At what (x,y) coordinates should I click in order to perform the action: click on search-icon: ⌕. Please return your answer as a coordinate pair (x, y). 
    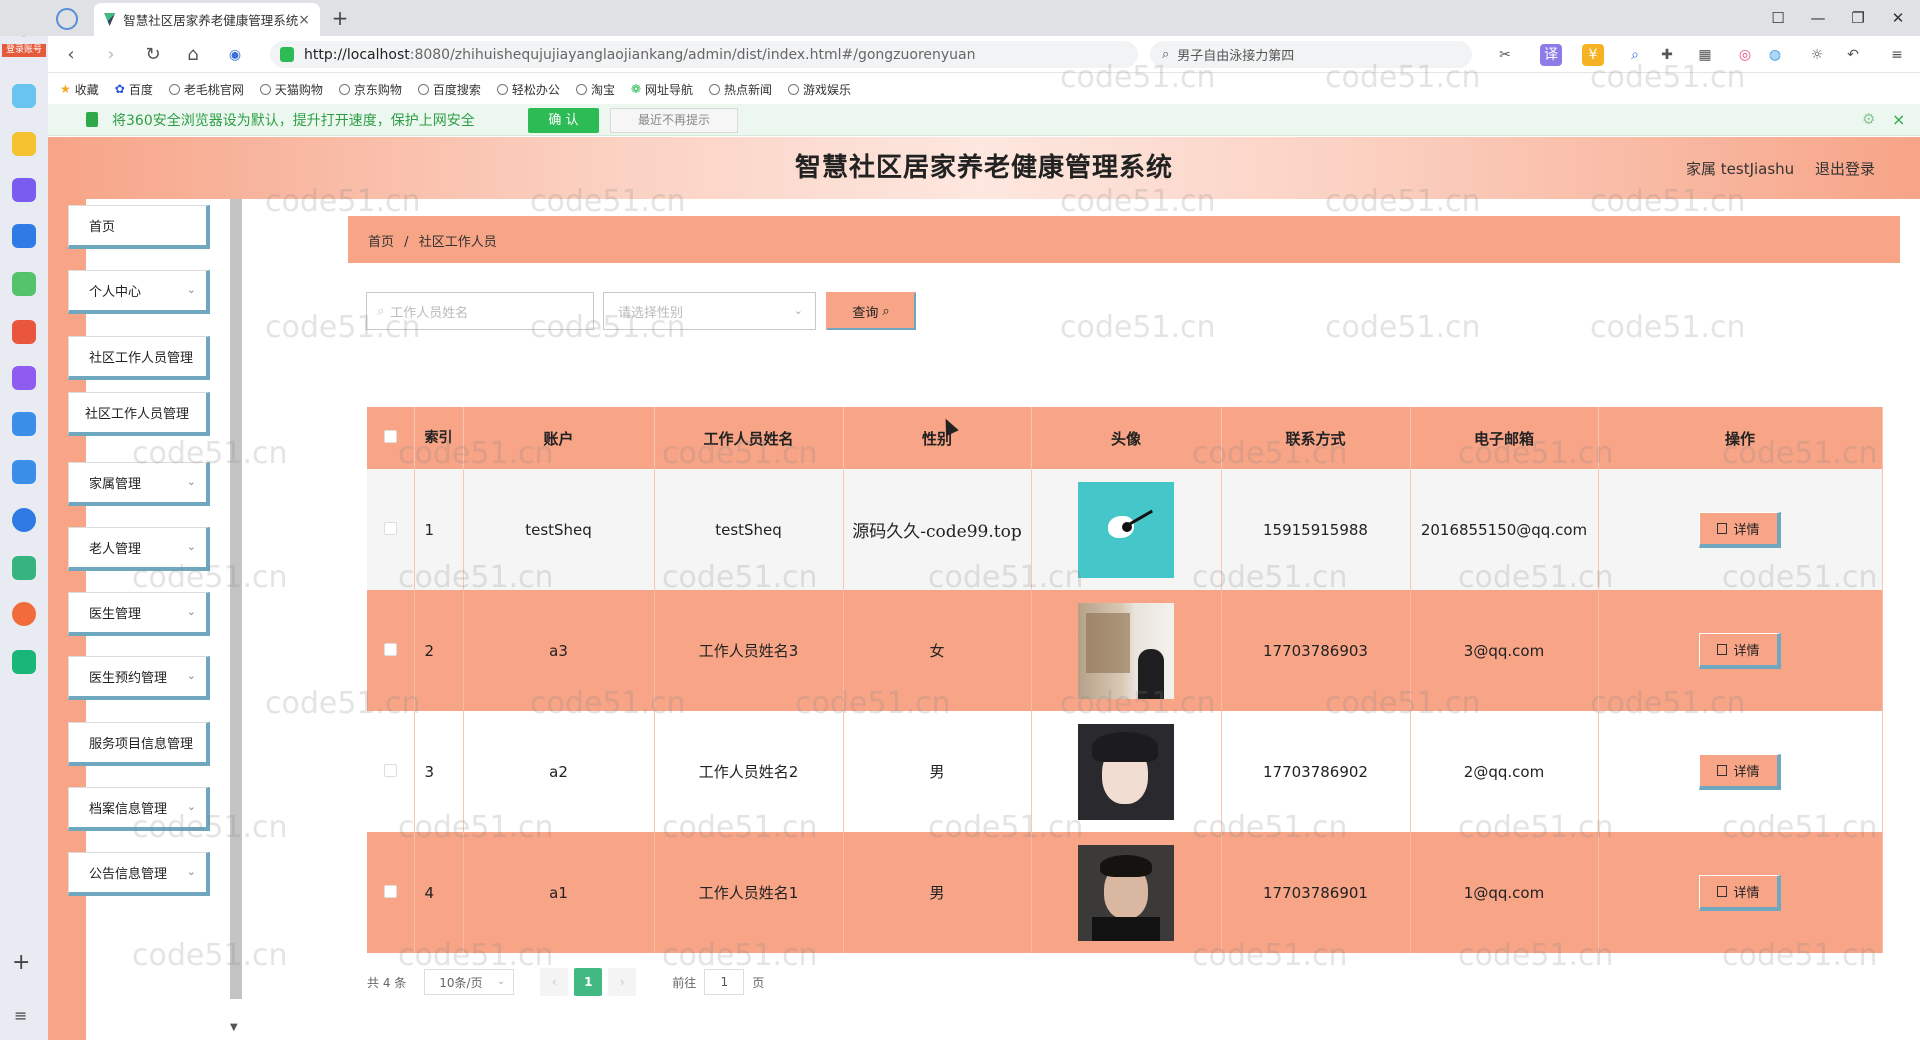
    Looking at the image, I should click on (886, 311).